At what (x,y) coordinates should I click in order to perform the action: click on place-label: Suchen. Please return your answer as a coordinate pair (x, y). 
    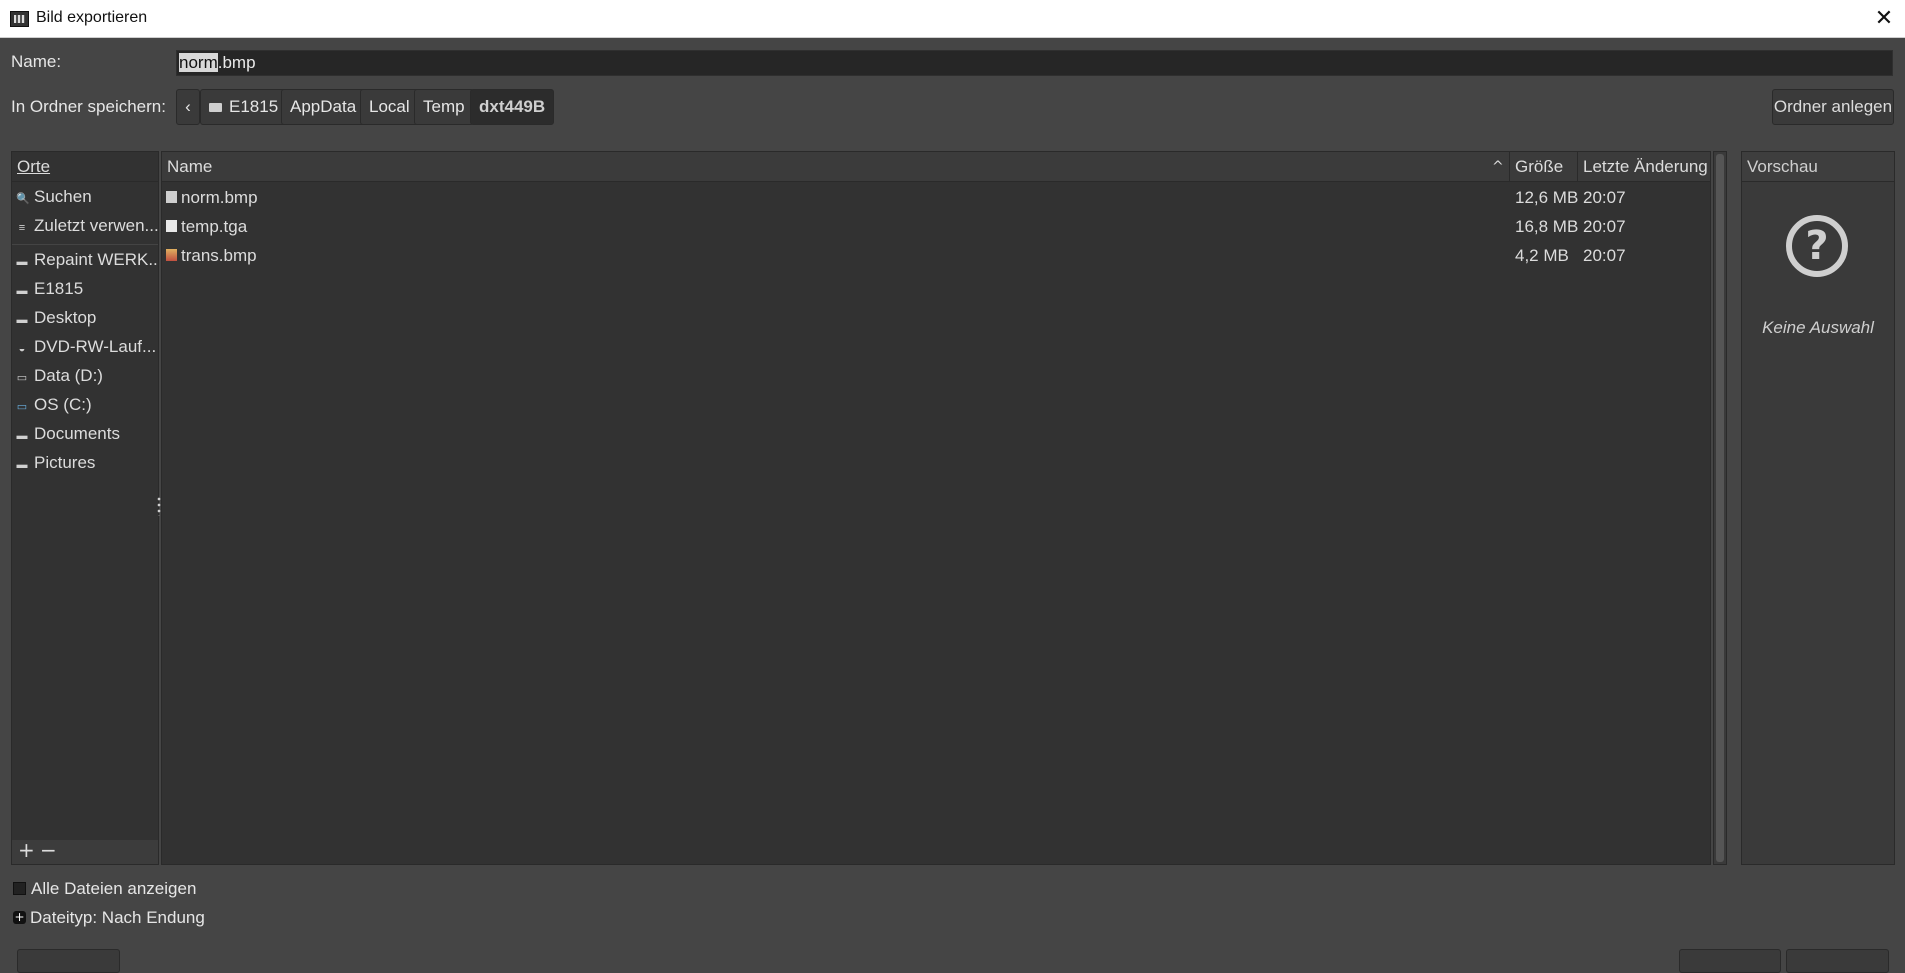
    Looking at the image, I should click on (63, 196).